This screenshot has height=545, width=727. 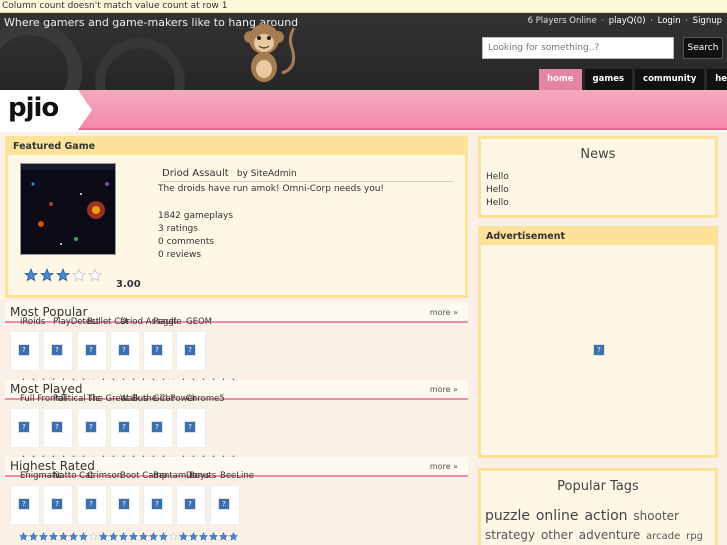 What do you see at coordinates (656, 516) in the screenshot?
I see `tag-link: shooter` at bounding box center [656, 516].